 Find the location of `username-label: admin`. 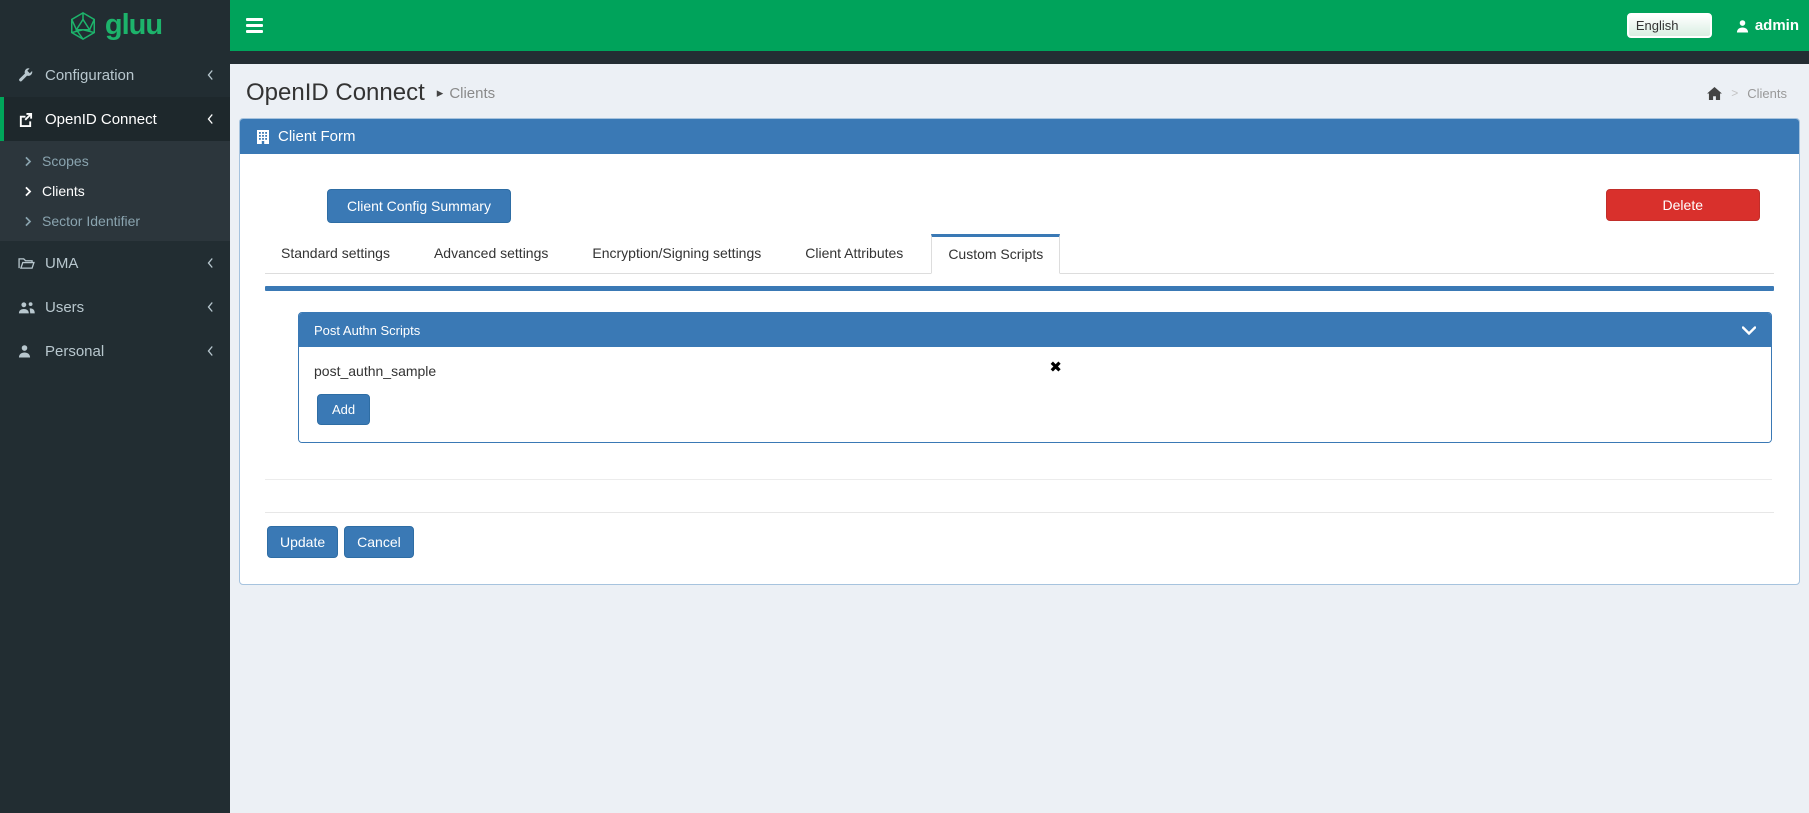

username-label: admin is located at coordinates (1776, 25).